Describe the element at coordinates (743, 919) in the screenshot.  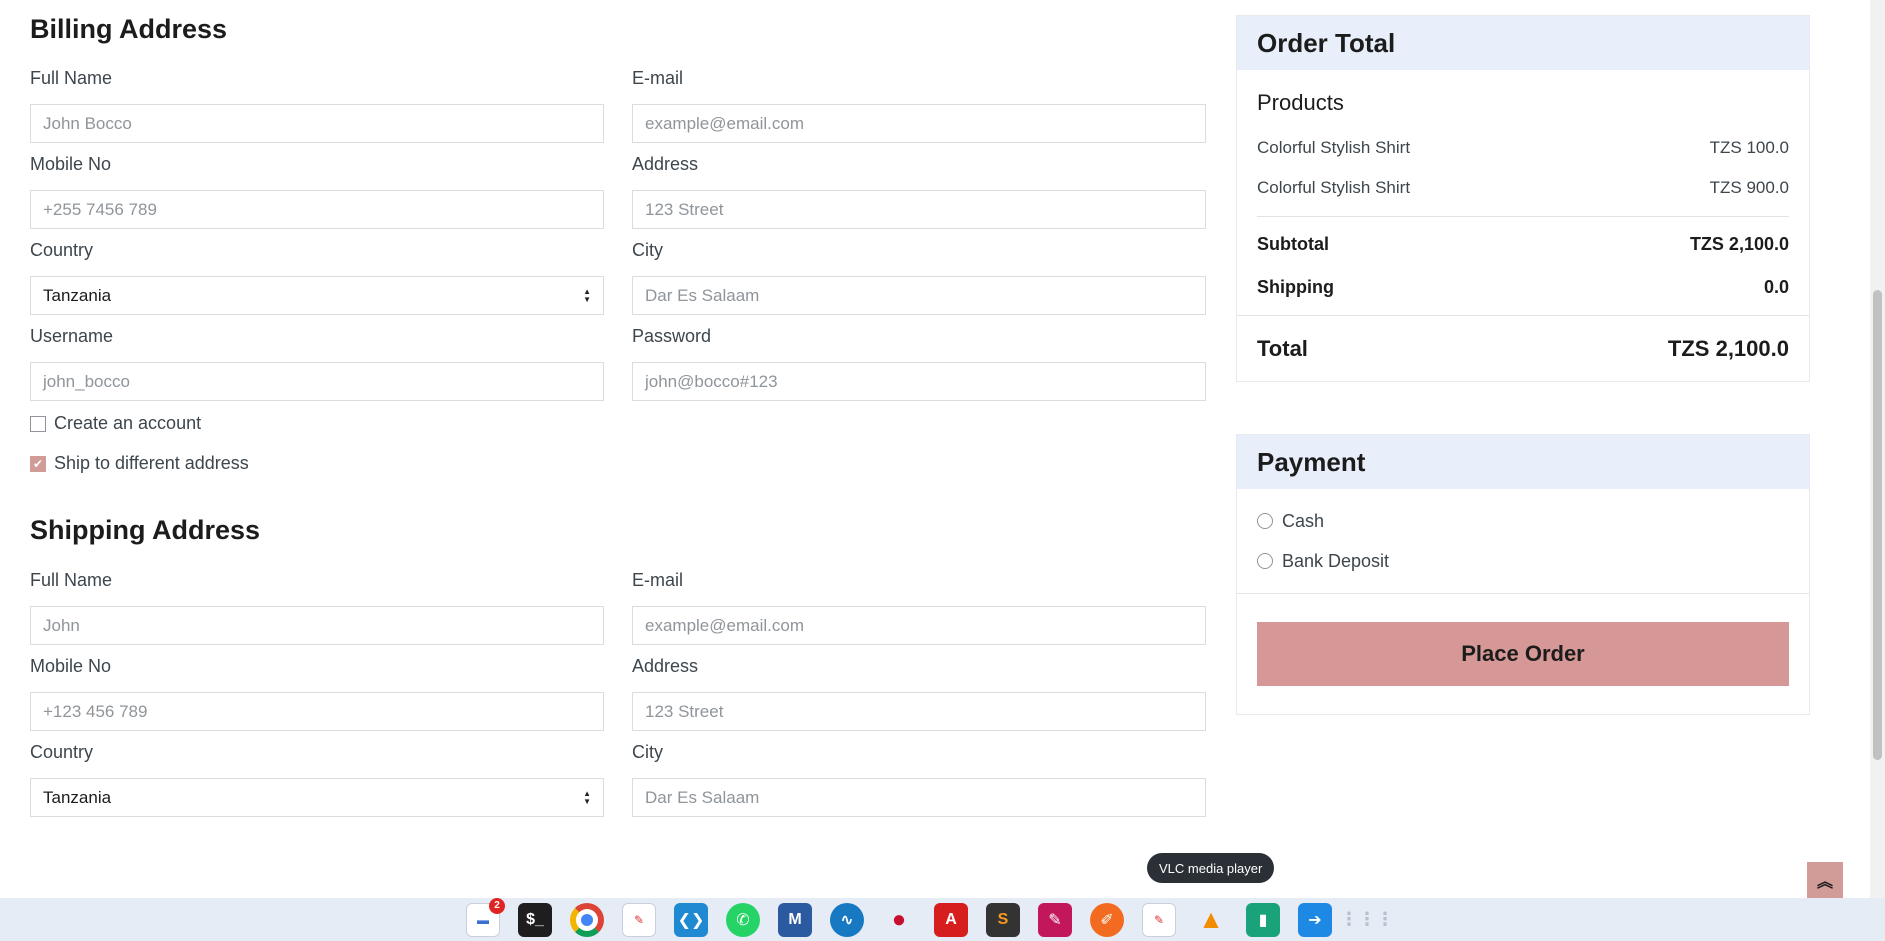
I see `whatsapp-icon: ✆` at that location.